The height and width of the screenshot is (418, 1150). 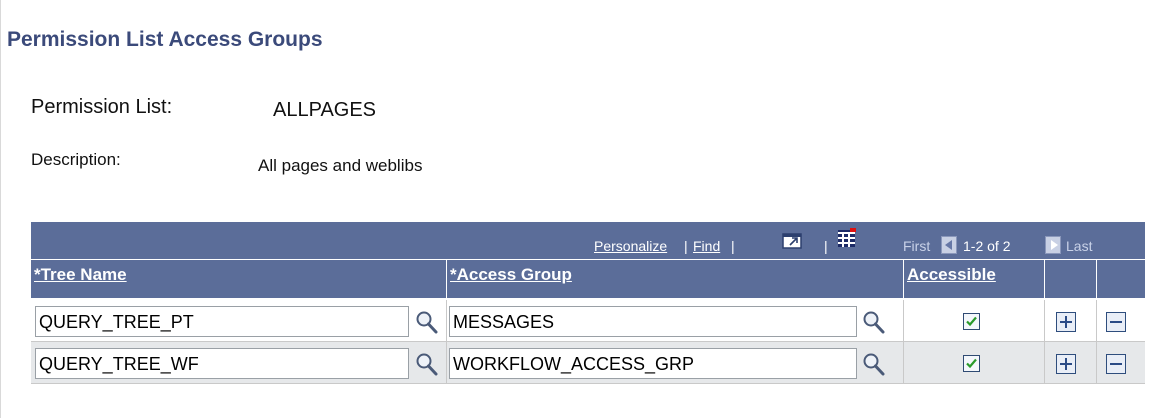 I want to click on column-header-delete, so click(x=1120, y=279).